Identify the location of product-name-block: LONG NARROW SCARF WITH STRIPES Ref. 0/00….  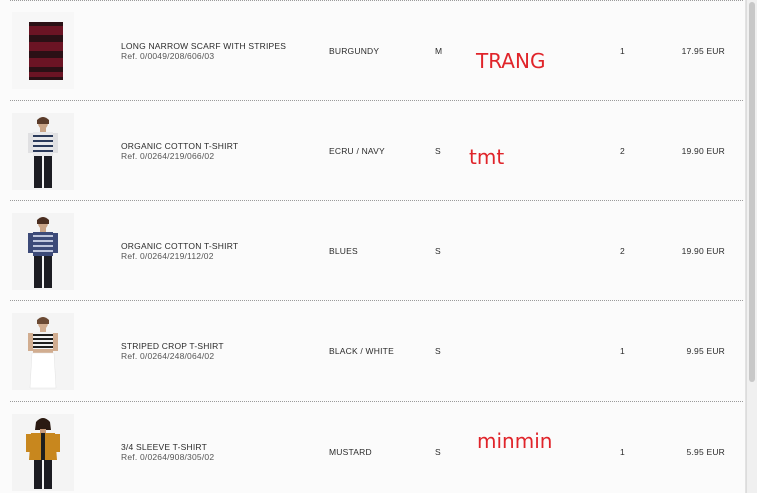
(203, 51).